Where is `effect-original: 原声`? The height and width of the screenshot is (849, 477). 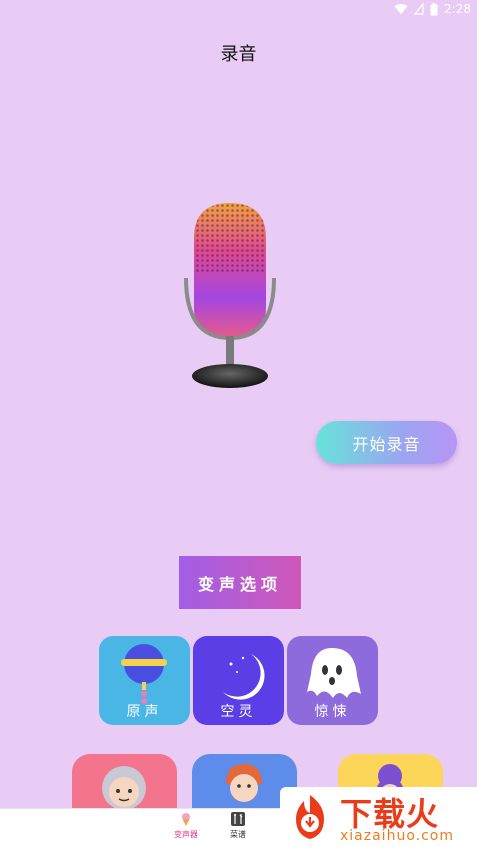 effect-original: 原声 is located at coordinates (144, 680).